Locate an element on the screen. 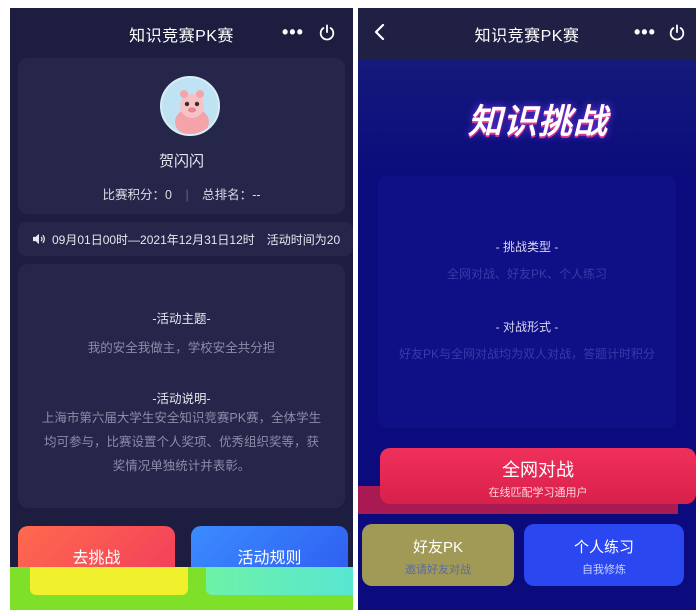  back-icon is located at coordinates (380, 32).